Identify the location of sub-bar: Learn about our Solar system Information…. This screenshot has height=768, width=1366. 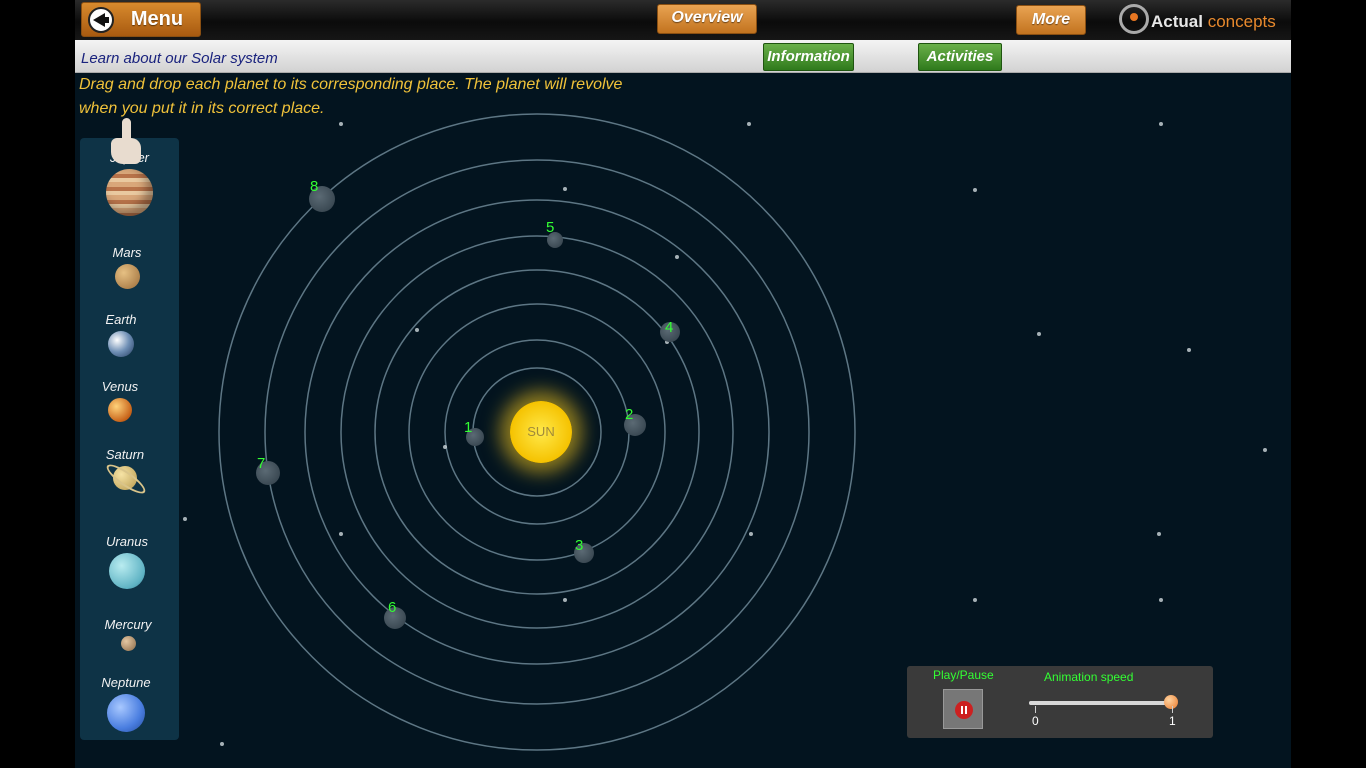
(683, 56).